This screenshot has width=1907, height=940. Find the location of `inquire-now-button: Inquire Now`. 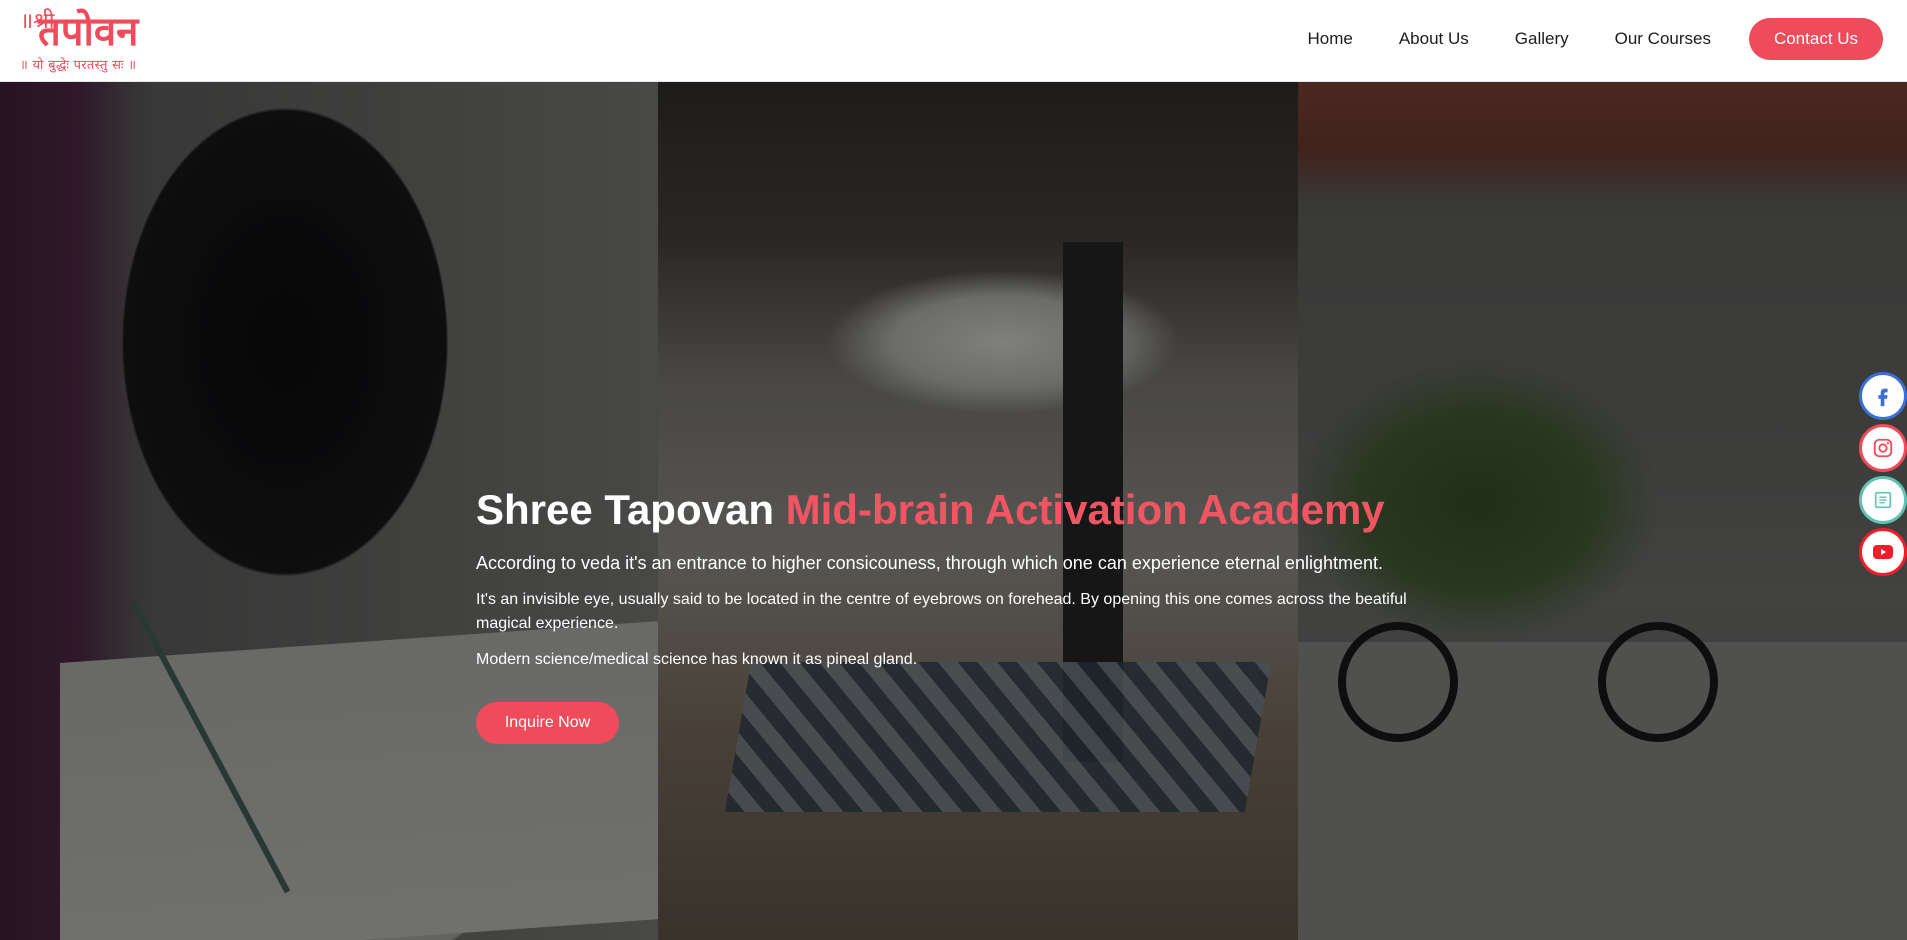

inquire-now-button: Inquire Now is located at coordinates (547, 723).